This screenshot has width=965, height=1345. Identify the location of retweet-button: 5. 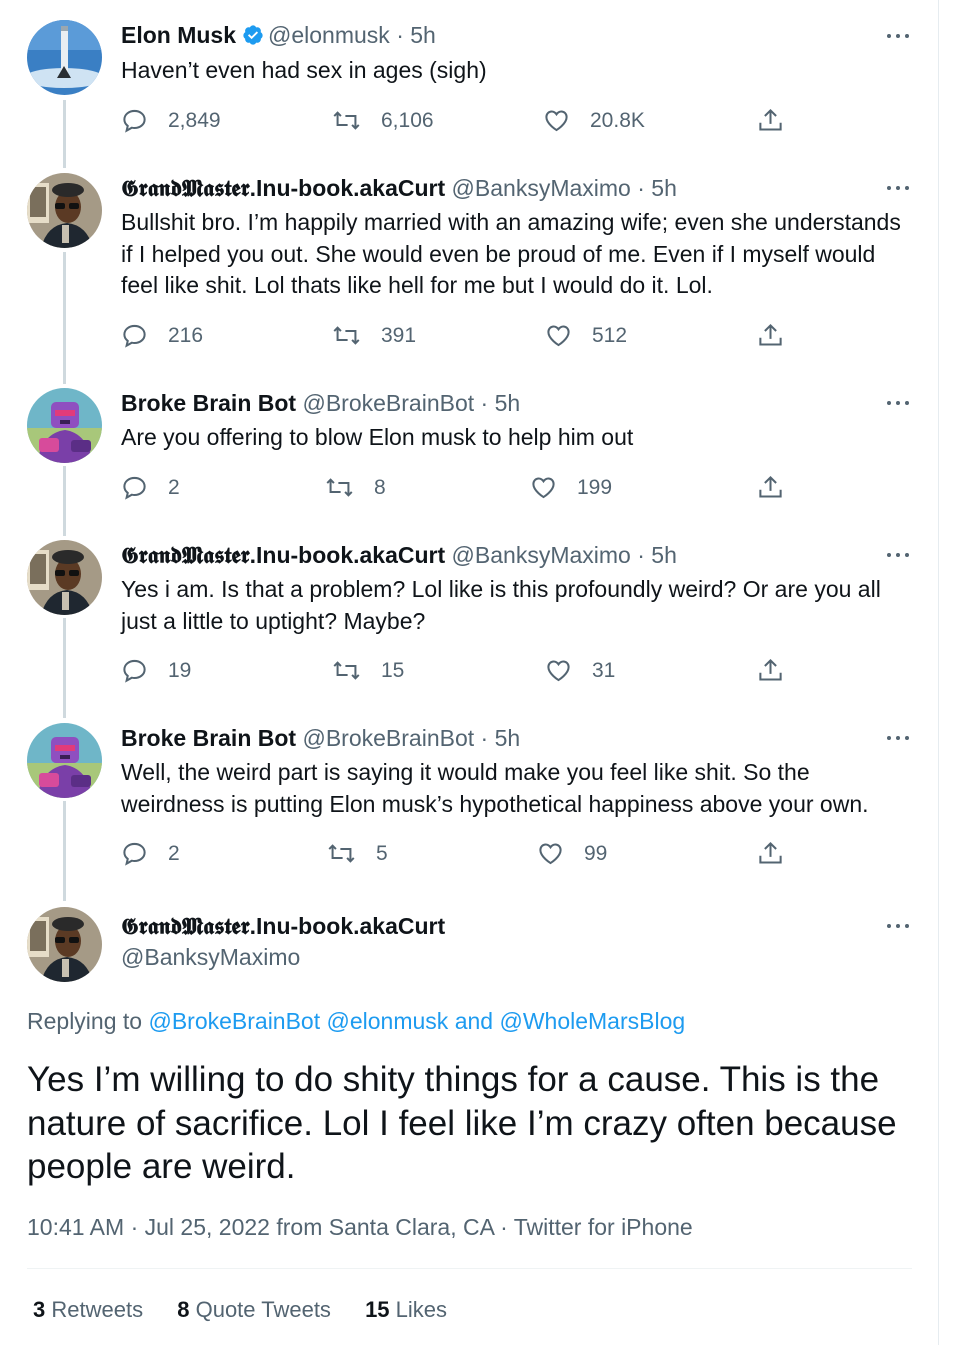
(357, 853).